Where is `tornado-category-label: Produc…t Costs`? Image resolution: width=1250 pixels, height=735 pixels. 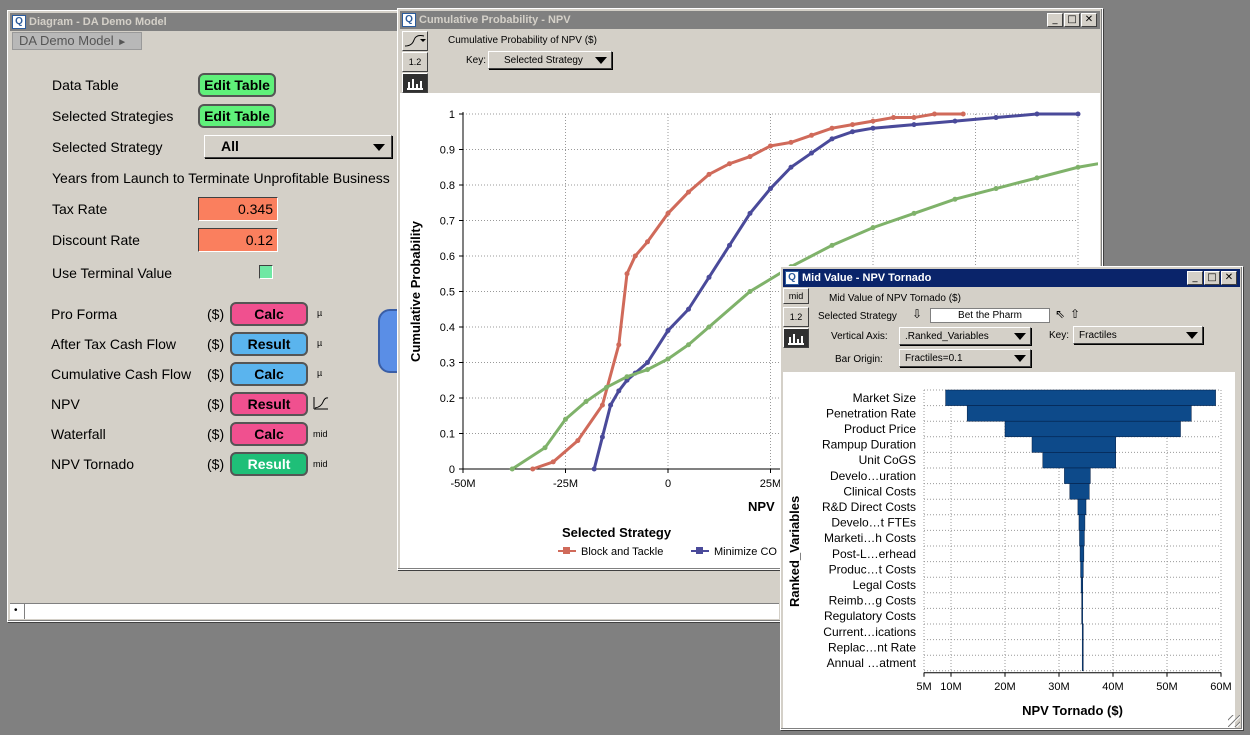
tornado-category-label: Produc…t Costs is located at coordinates (872, 569).